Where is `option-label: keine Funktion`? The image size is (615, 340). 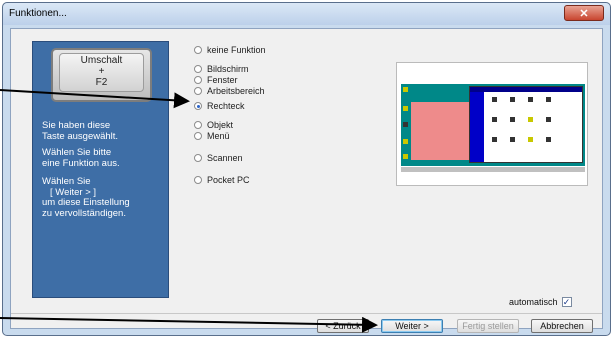
option-label: keine Funktion is located at coordinates (236, 50).